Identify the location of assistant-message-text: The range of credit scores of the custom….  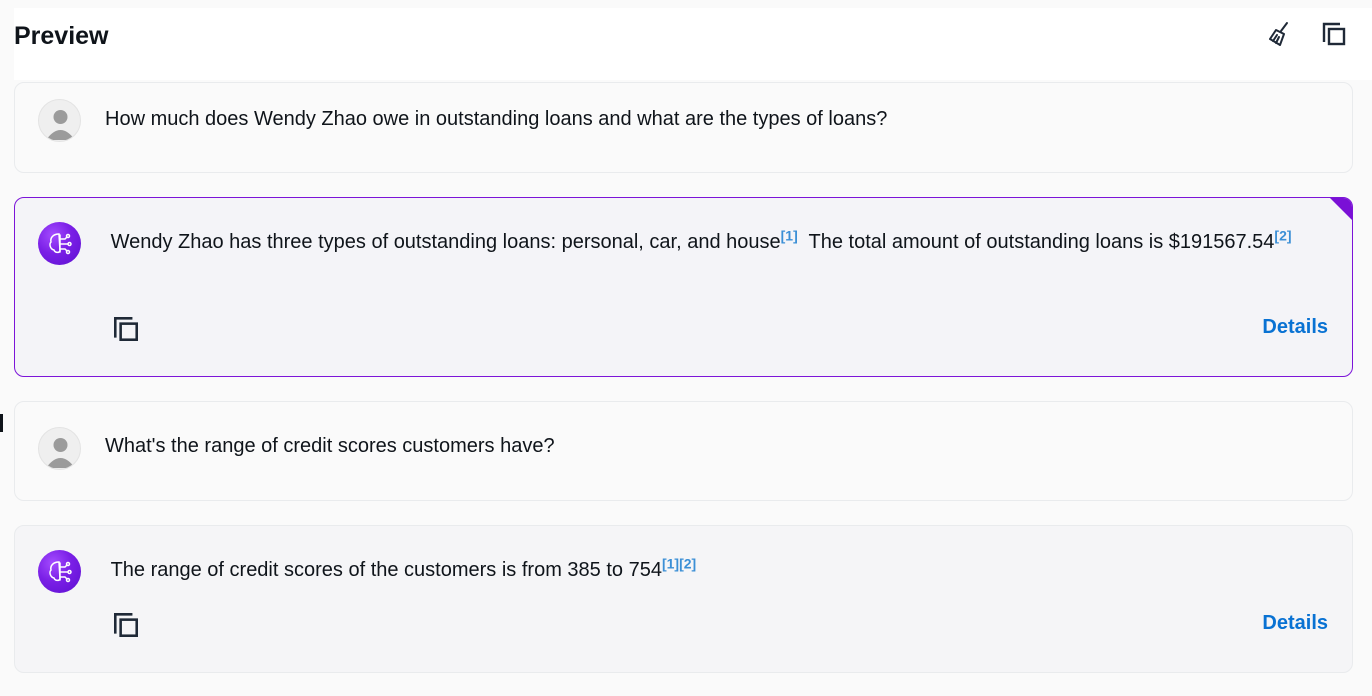
(713, 570).